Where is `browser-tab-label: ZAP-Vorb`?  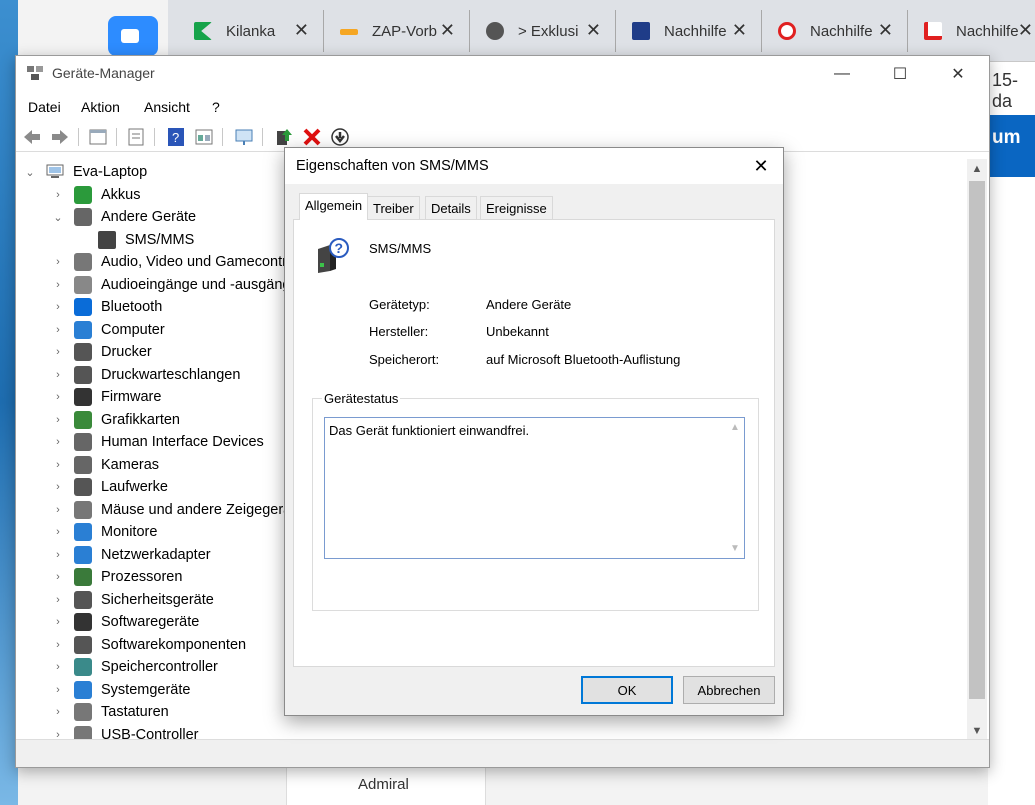
browser-tab-label: ZAP-Vorb is located at coordinates (405, 31).